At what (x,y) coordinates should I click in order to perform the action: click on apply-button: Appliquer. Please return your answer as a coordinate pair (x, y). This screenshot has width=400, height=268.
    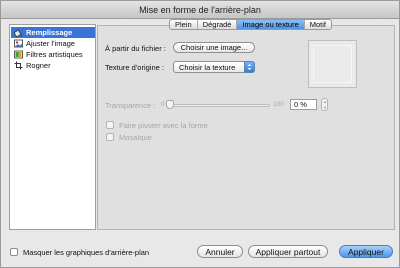
    Looking at the image, I should click on (366, 251).